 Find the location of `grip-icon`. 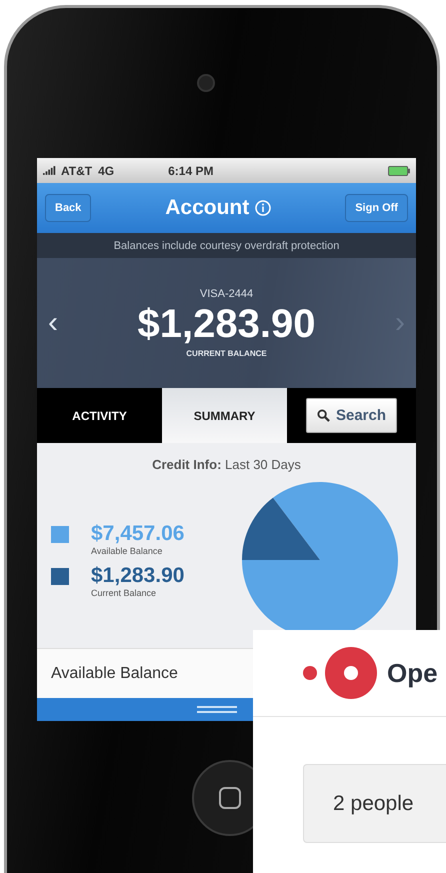

grip-icon is located at coordinates (217, 710).